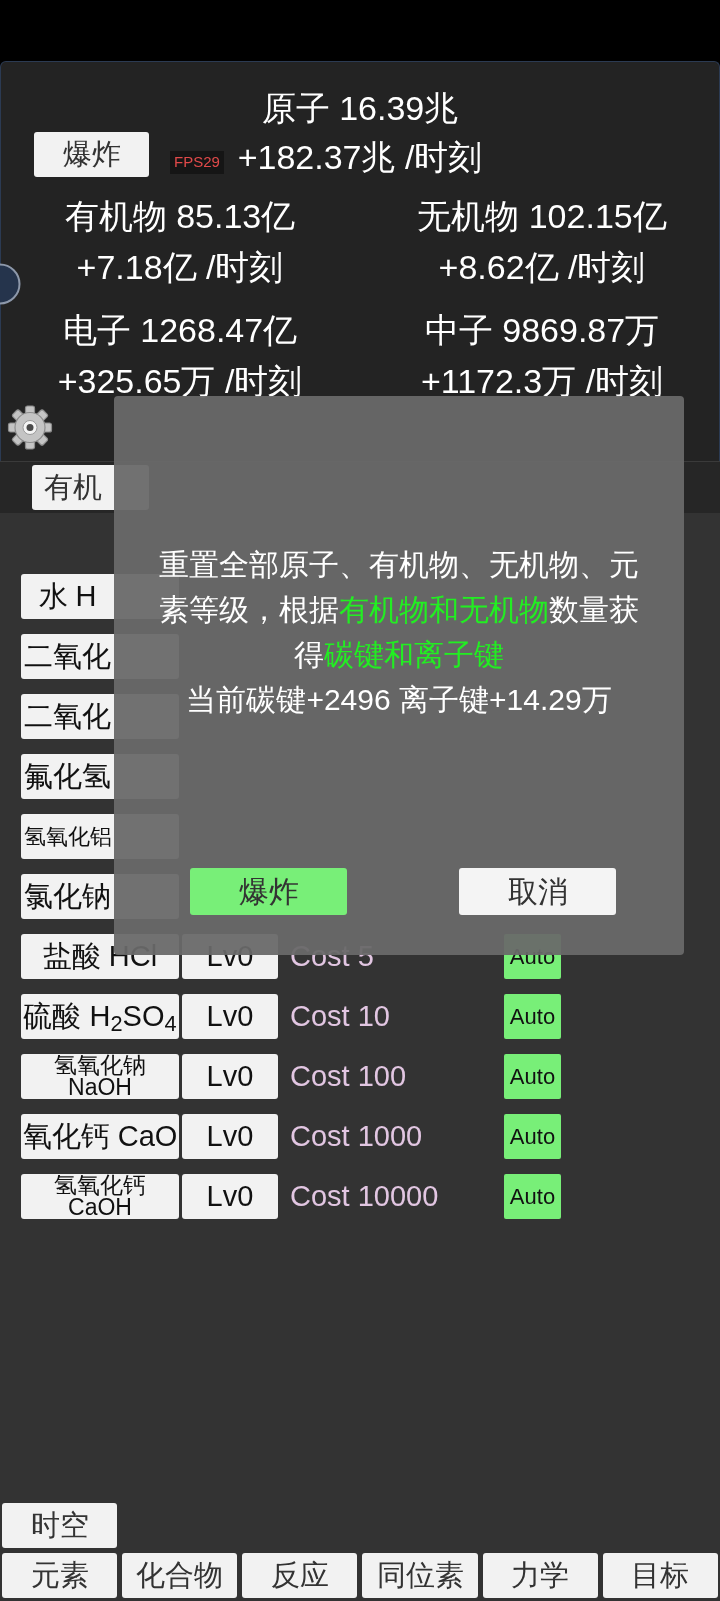 This screenshot has height=1601, width=720. Describe the element at coordinates (300, 1575) in the screenshot. I see `nav-tab: 反应` at that location.